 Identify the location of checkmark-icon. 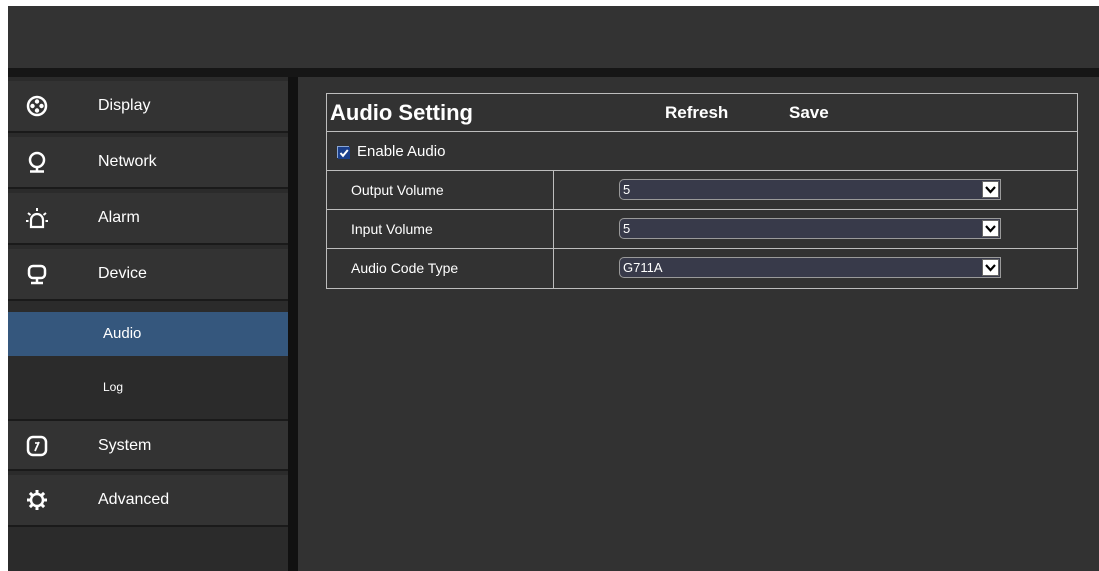
(344, 153).